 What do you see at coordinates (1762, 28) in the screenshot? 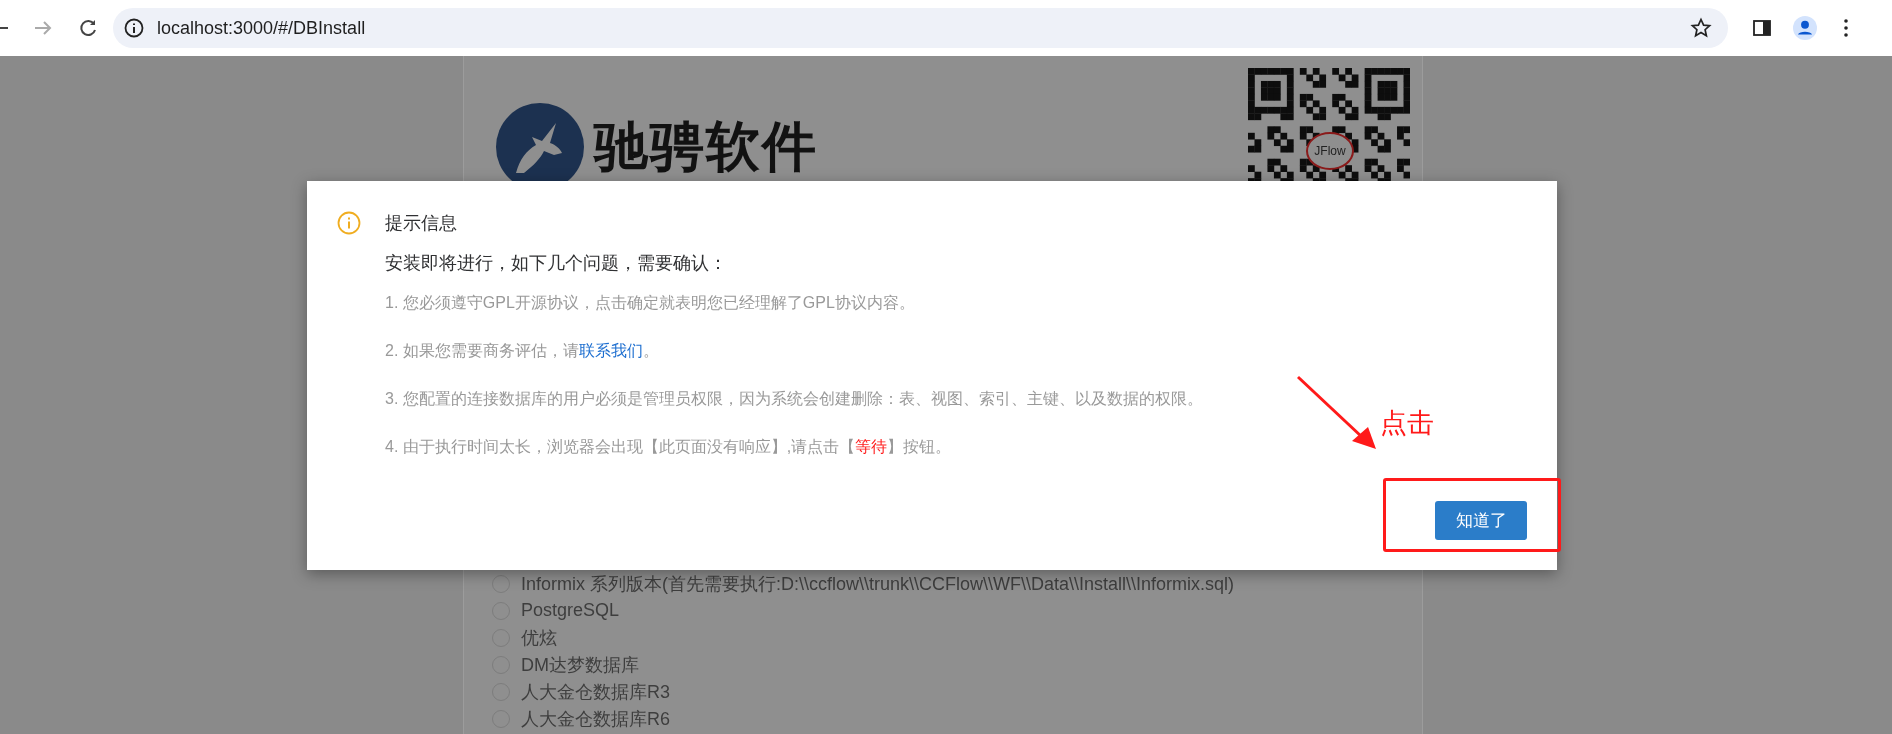
I see `side-panel-icon` at bounding box center [1762, 28].